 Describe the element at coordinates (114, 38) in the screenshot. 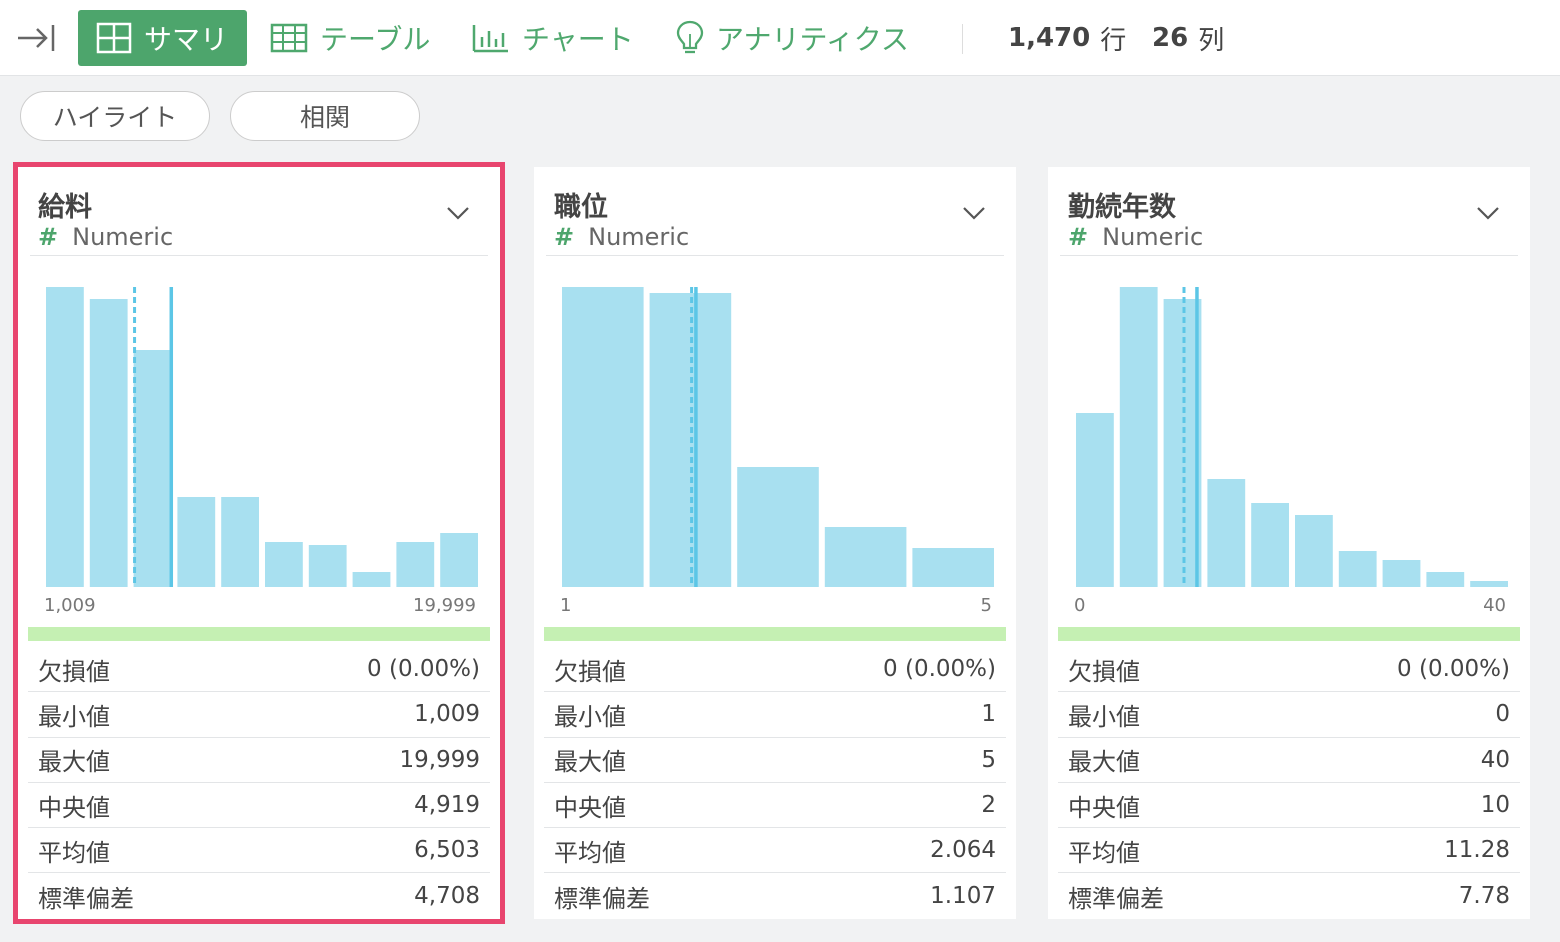

I see `grid-icon` at that location.